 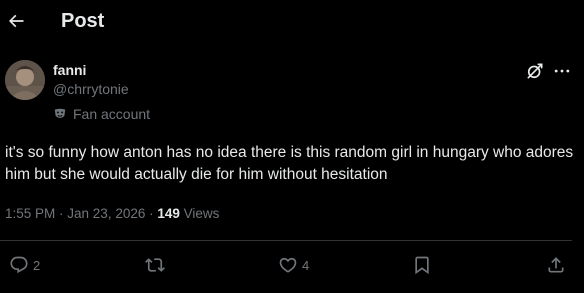 I want to click on post-date: Jan 23, 2026, so click(x=106, y=213).